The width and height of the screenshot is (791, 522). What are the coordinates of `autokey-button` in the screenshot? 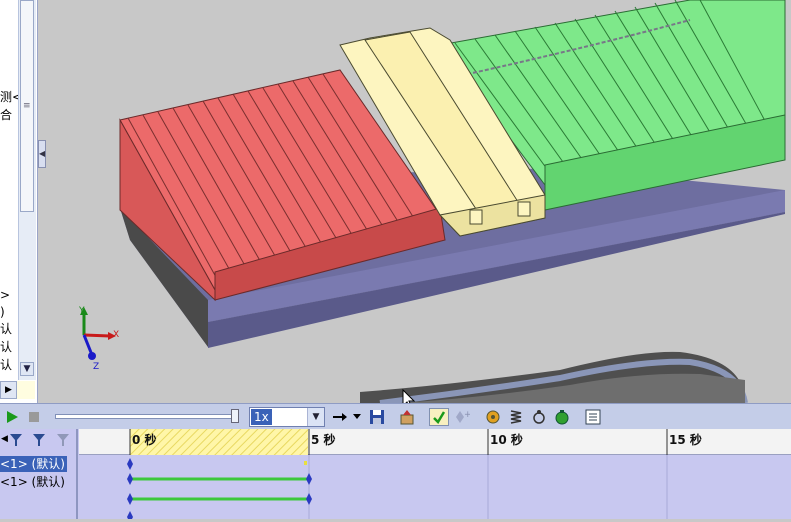 It's located at (439, 417).